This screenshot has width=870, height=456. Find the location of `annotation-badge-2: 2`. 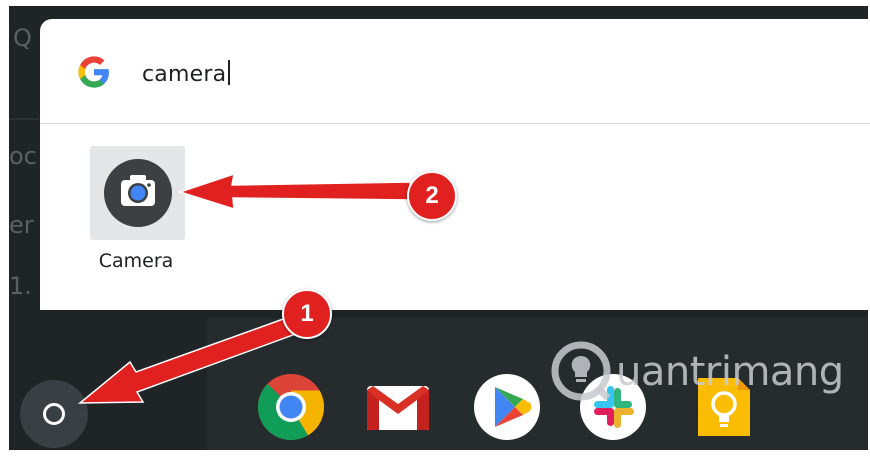

annotation-badge-2: 2 is located at coordinates (432, 196).